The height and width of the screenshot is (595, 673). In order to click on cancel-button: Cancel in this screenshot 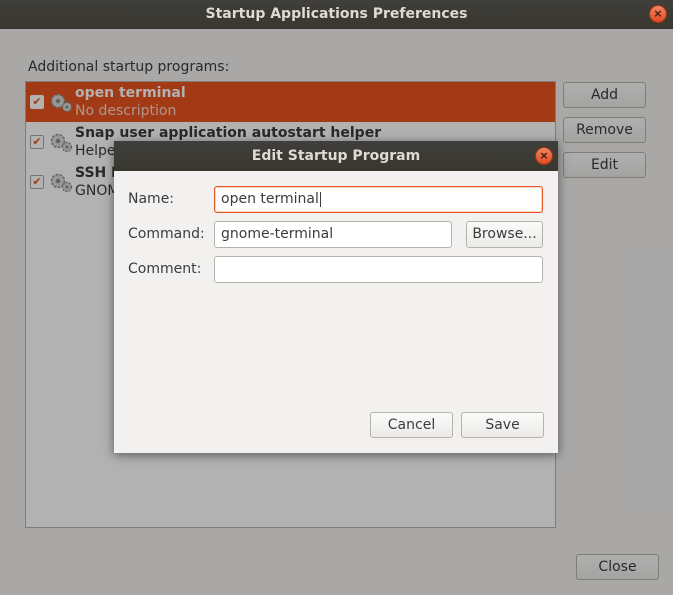, I will do `click(411, 425)`.